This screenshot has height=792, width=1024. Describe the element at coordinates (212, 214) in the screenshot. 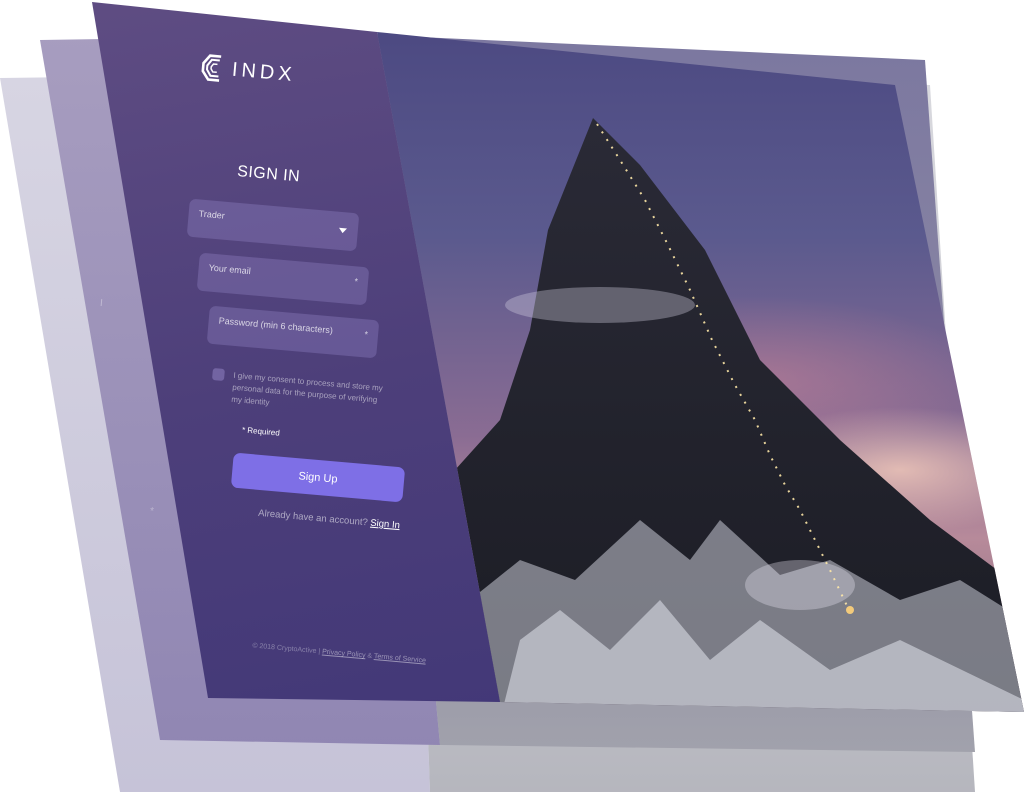

I see `role-select-value: Trader` at that location.